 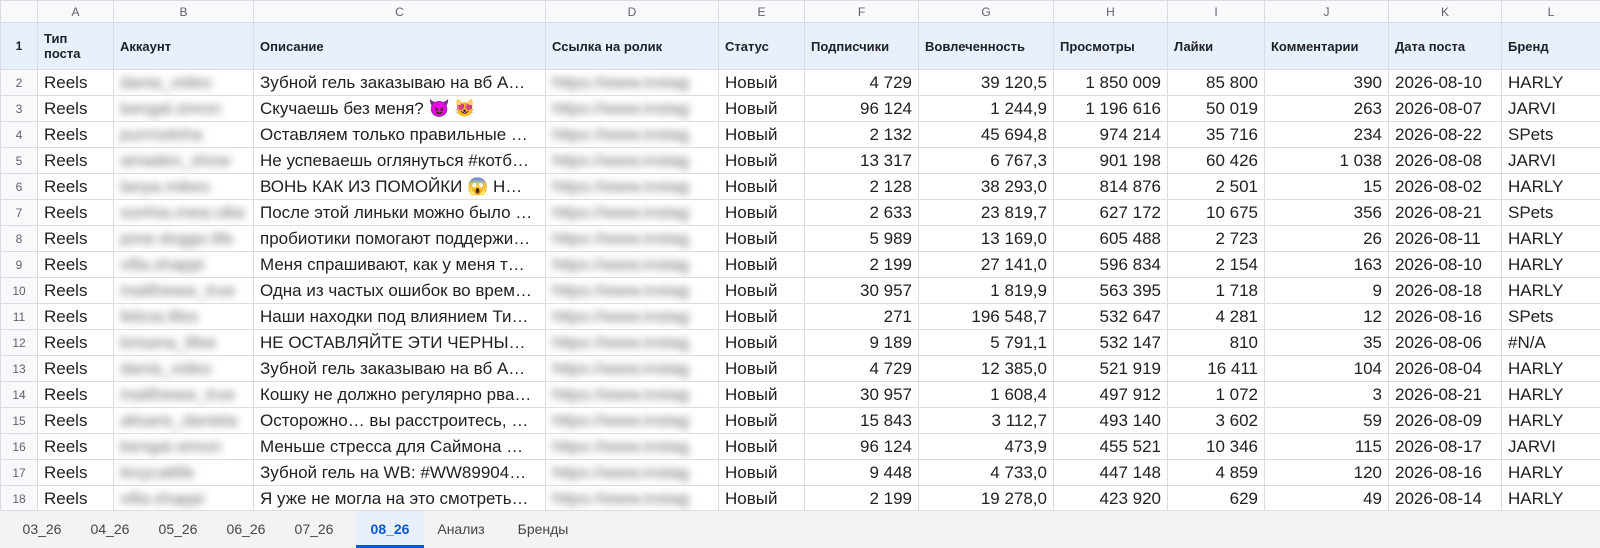 What do you see at coordinates (19, 11) in the screenshot?
I see `select-all-corner` at bounding box center [19, 11].